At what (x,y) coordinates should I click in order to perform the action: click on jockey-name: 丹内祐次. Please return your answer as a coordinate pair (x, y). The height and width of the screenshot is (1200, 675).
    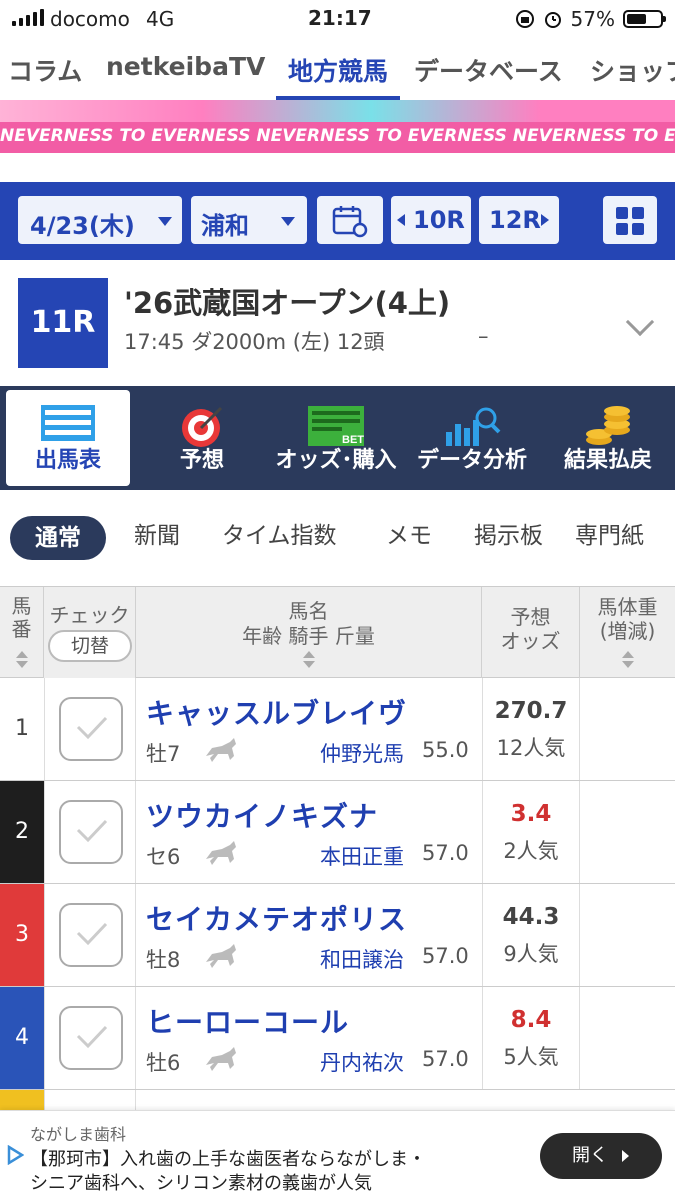
    Looking at the image, I should click on (362, 1062).